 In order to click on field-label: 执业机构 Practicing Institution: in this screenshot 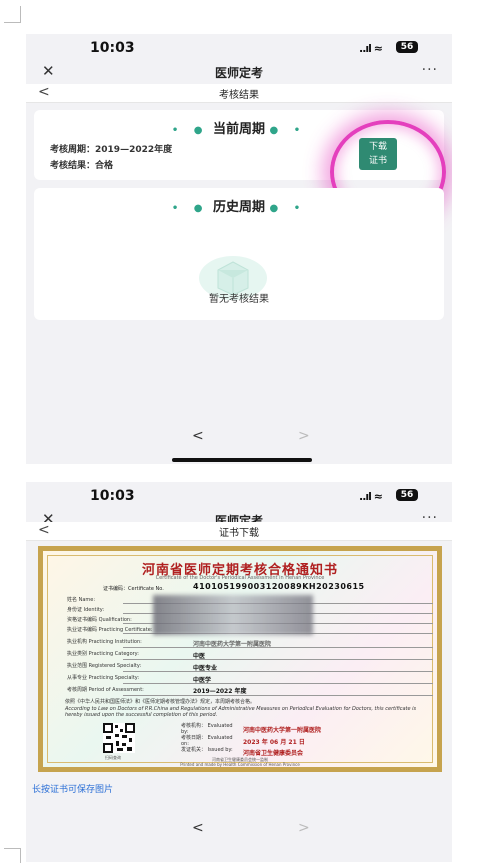, I will do `click(104, 642)`.